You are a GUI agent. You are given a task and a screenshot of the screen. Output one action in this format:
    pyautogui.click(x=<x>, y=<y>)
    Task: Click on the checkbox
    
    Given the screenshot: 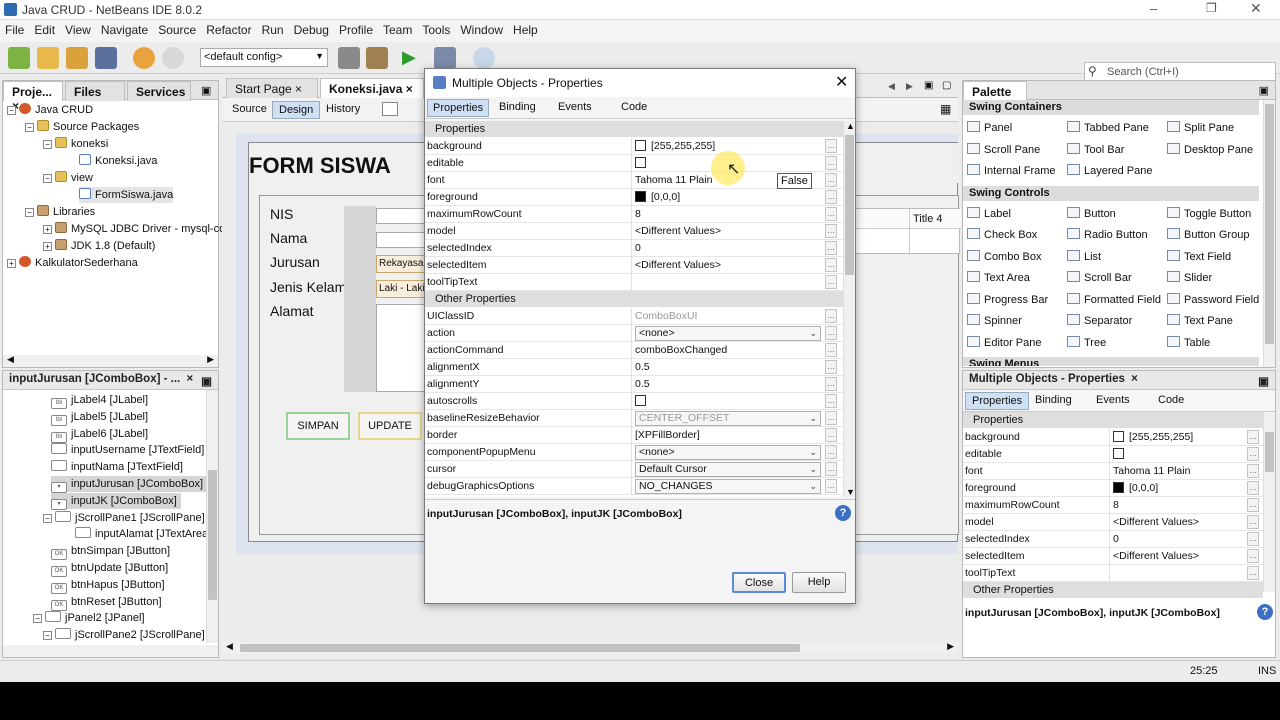 What is the action you would take?
    pyautogui.click(x=640, y=162)
    